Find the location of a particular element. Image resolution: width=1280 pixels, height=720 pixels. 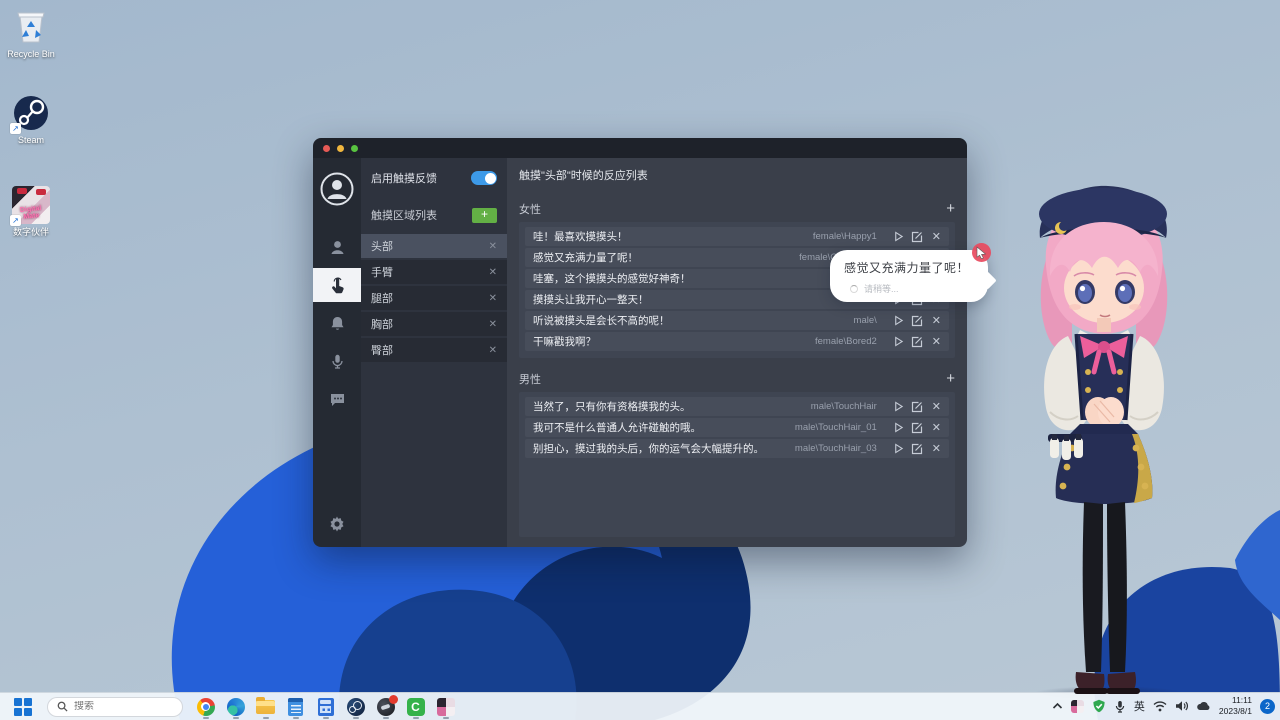

area-list-header: 触摸区域列表 is located at coordinates (404, 216).